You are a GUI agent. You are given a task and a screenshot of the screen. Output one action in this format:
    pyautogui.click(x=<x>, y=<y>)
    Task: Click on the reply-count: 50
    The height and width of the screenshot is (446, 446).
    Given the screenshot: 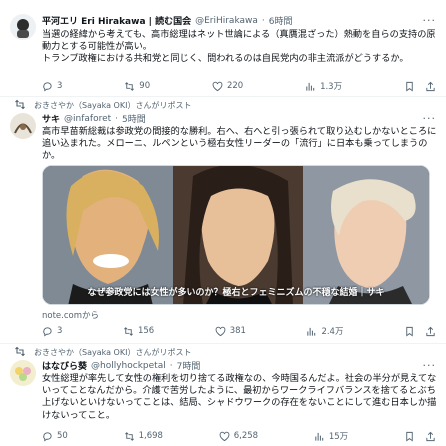 What is the action you would take?
    pyautogui.click(x=62, y=436)
    